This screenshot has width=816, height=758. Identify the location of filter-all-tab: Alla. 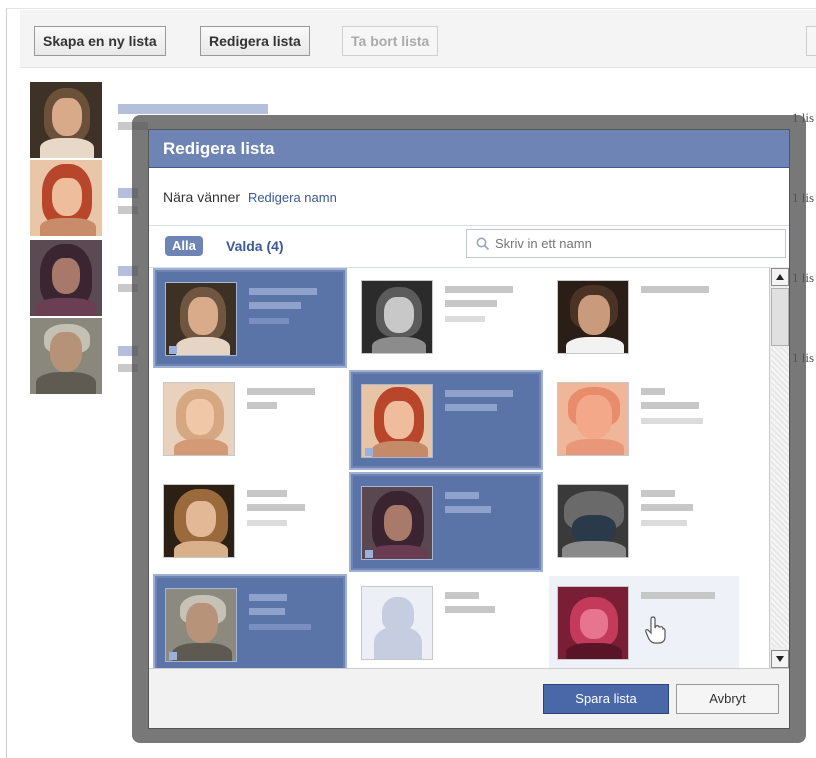
(184, 246).